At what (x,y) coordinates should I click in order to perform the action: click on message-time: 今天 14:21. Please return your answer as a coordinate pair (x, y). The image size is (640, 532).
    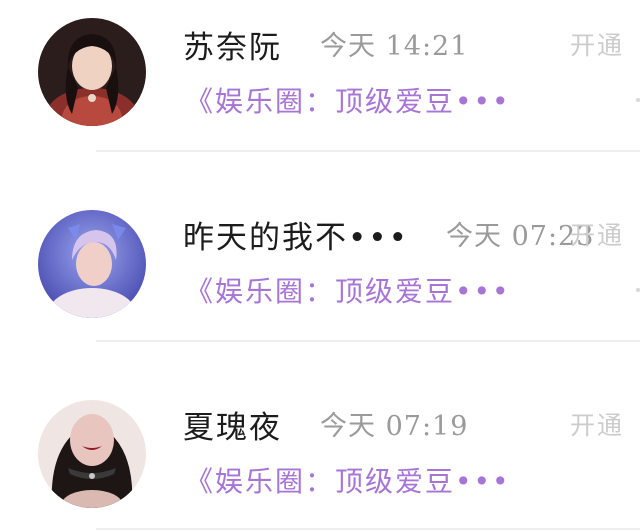
    Looking at the image, I should click on (394, 46).